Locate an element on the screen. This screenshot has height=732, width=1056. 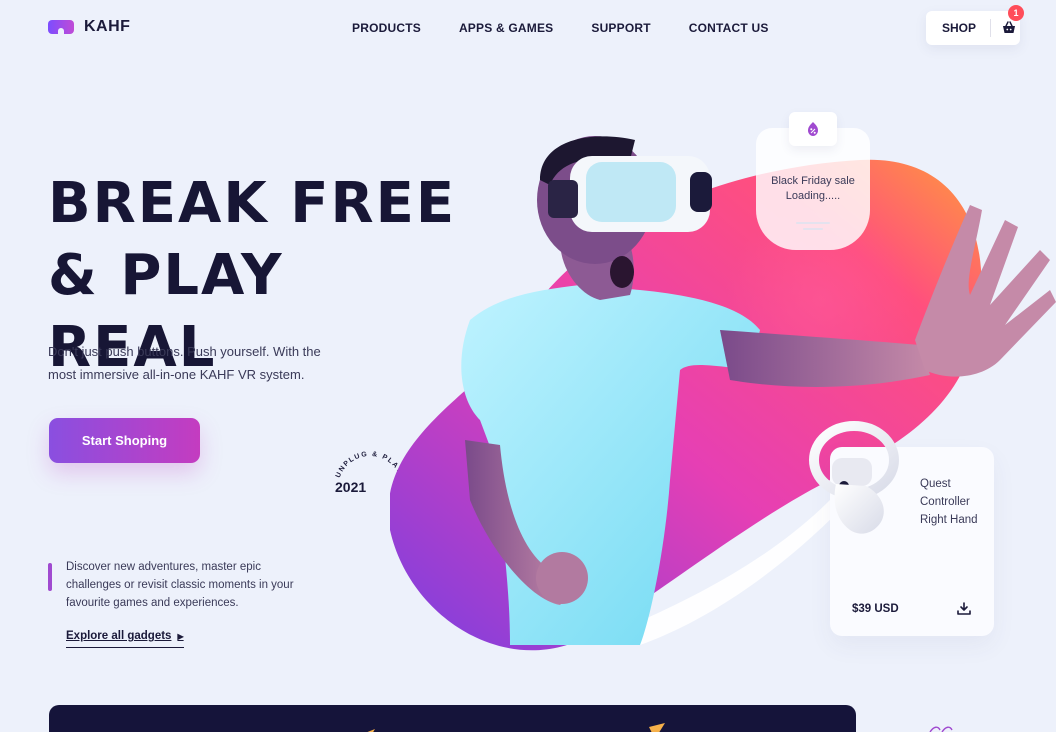
download-icon is located at coordinates (964, 609).